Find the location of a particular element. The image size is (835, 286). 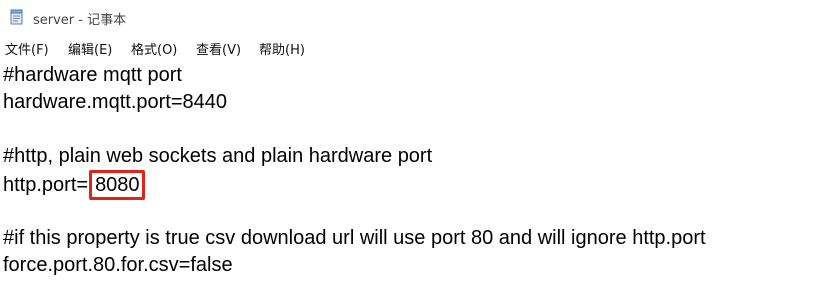

menu-edit: 编辑(E) is located at coordinates (90, 48).